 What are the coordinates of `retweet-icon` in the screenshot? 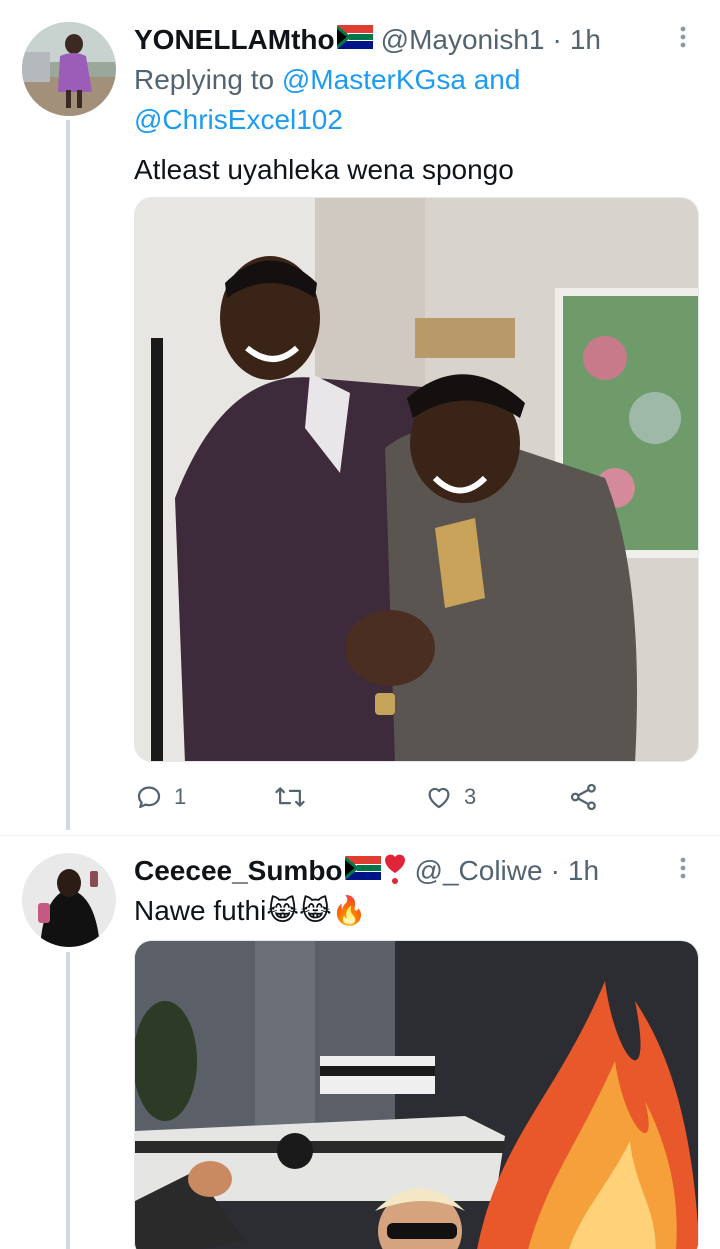 It's located at (290, 797).